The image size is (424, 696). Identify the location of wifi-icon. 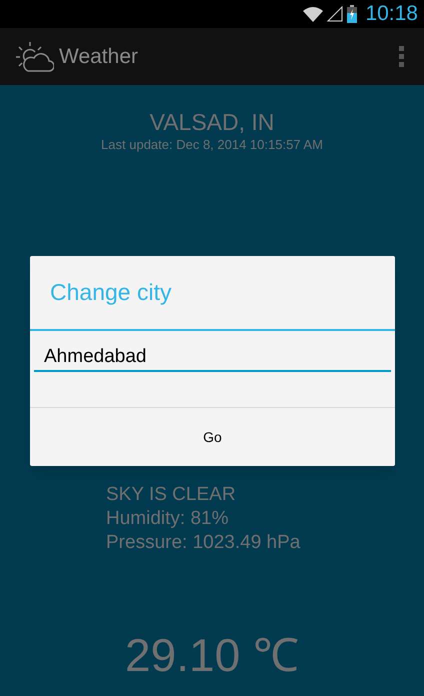
(313, 14).